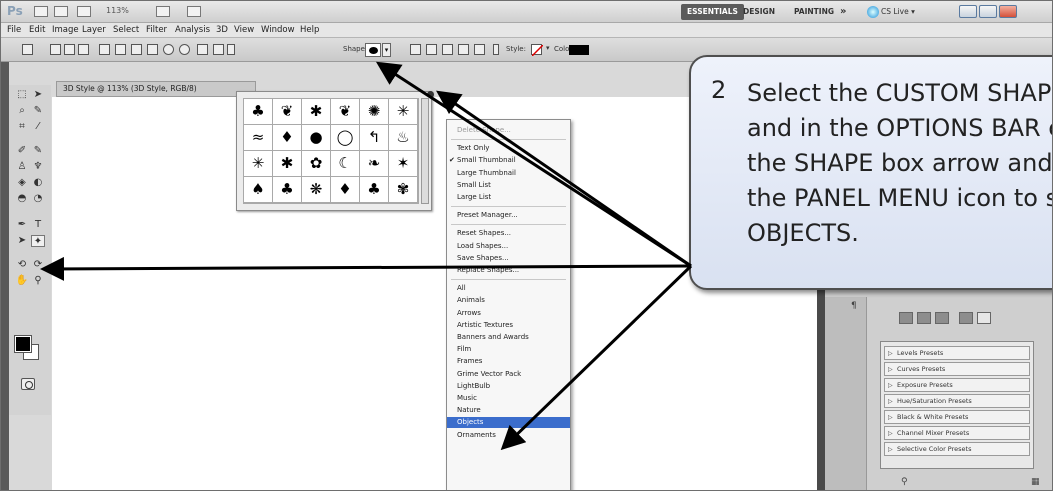  Describe the element at coordinates (579, 50) in the screenshot. I see `color-swatch` at that location.